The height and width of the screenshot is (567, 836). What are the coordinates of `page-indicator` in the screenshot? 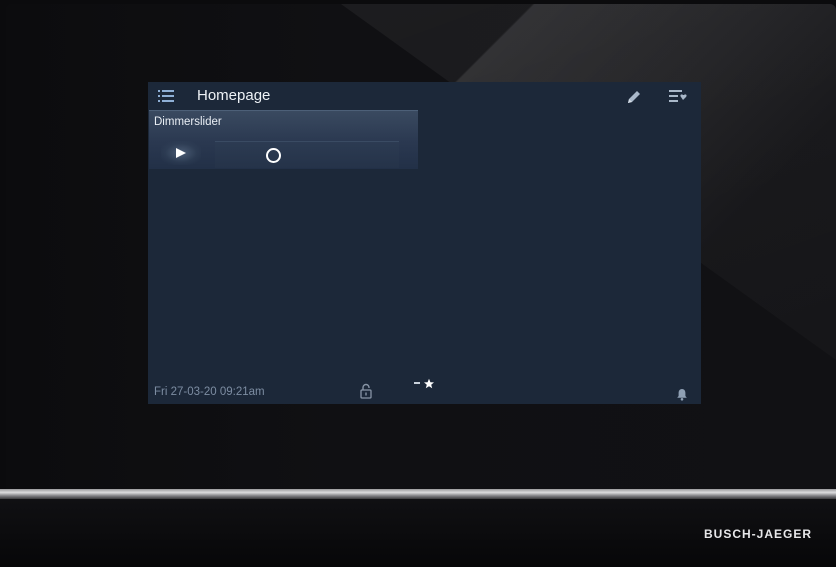 It's located at (424, 384).